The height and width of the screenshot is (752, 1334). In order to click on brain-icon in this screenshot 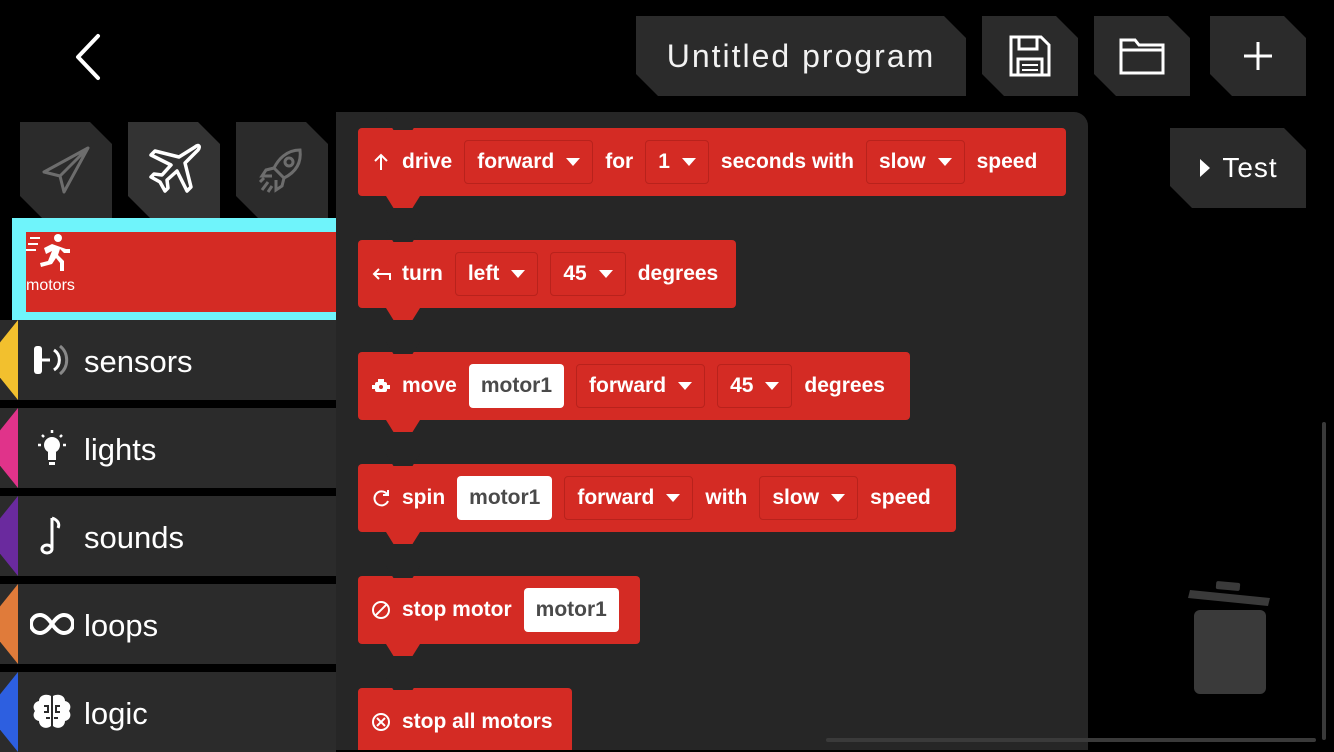, I will do `click(52, 712)`.